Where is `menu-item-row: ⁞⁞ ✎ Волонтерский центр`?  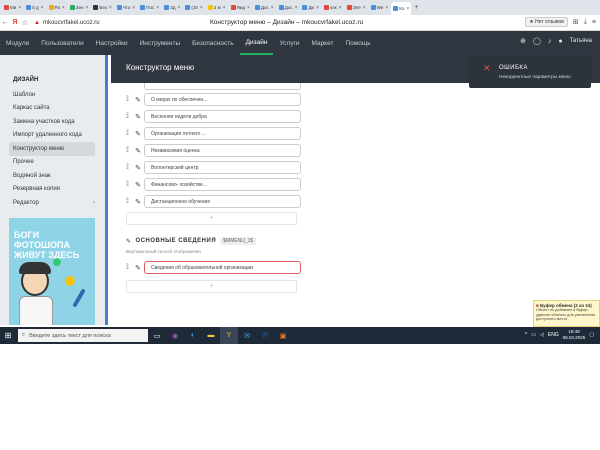
menu-item-row: ⁞⁞ ✎ Волонтерский центр is located at coordinates (213, 167).